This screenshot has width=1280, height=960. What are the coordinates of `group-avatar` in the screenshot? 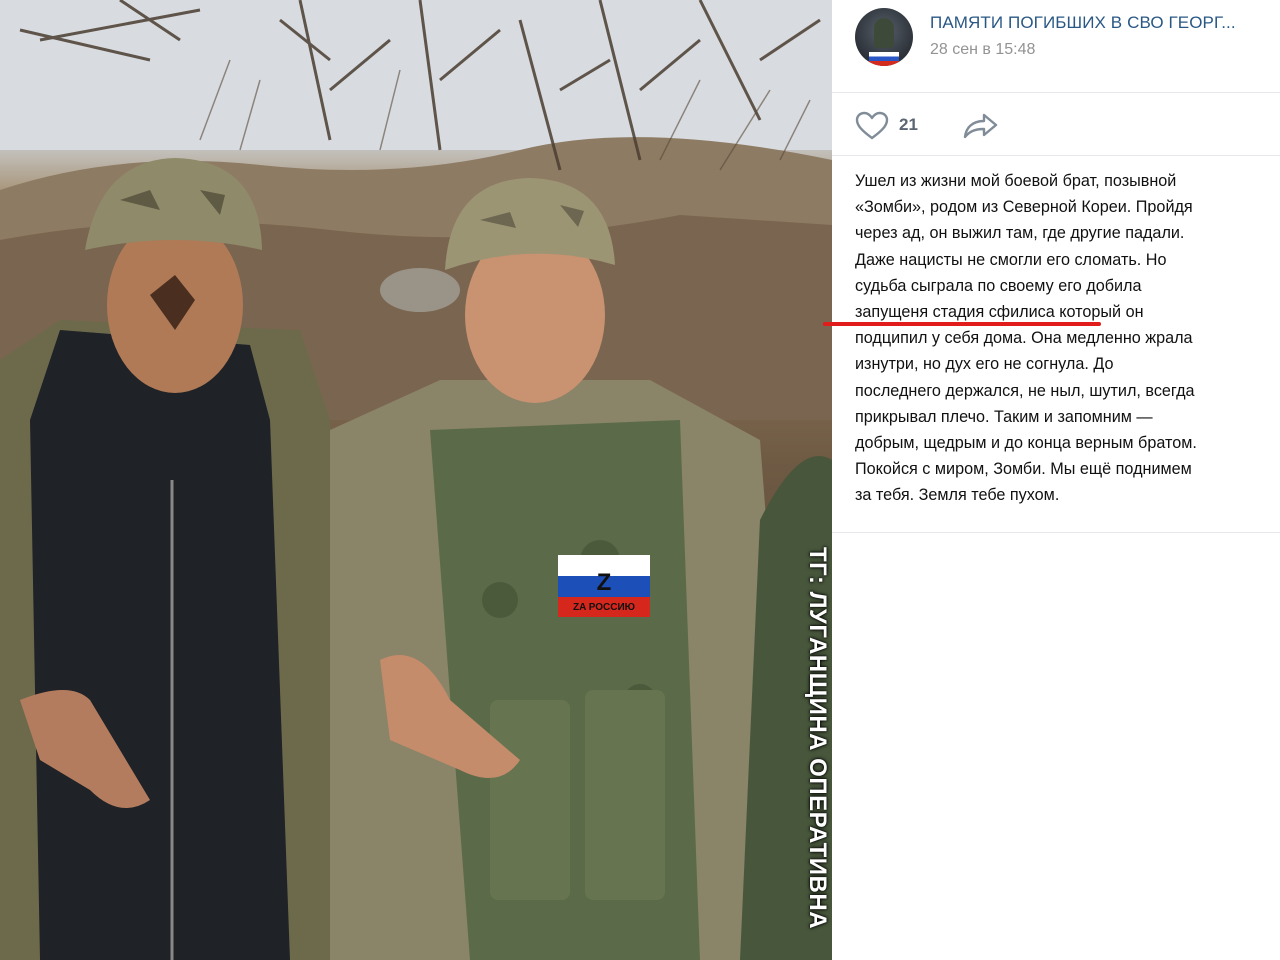 It's located at (884, 37).